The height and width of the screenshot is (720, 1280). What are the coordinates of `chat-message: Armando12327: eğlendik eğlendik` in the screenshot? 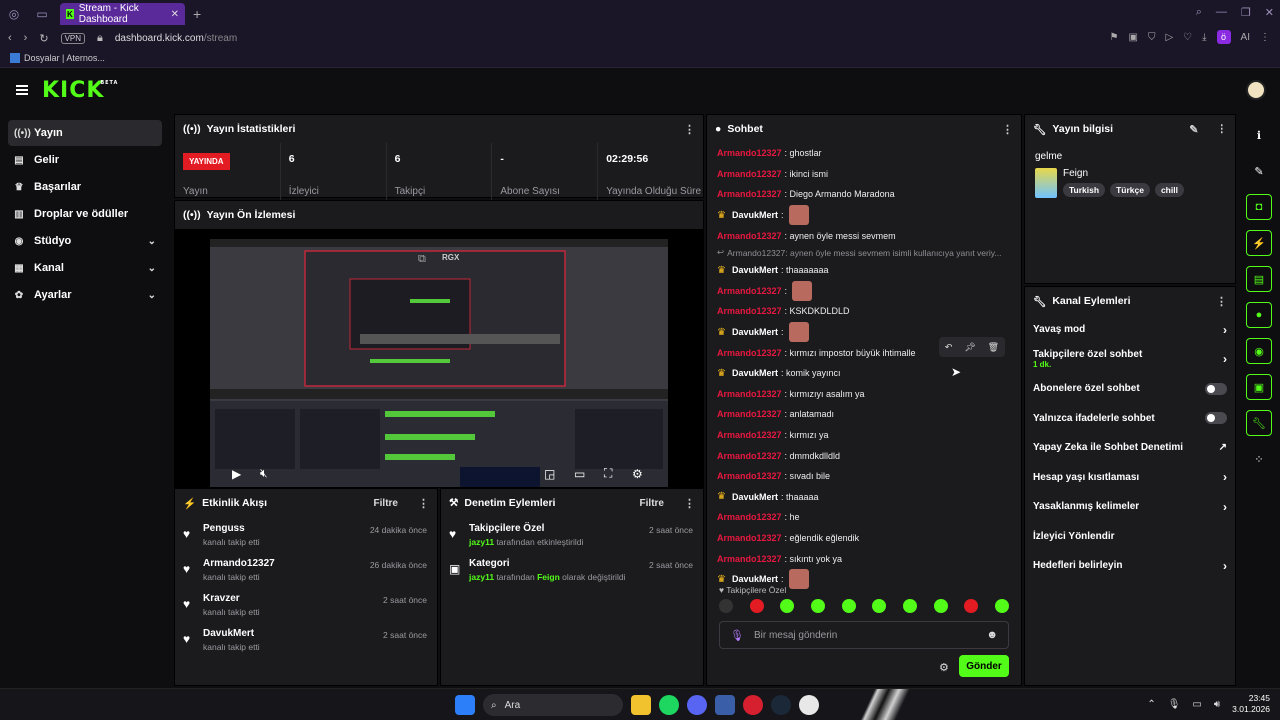 It's located at (864, 538).